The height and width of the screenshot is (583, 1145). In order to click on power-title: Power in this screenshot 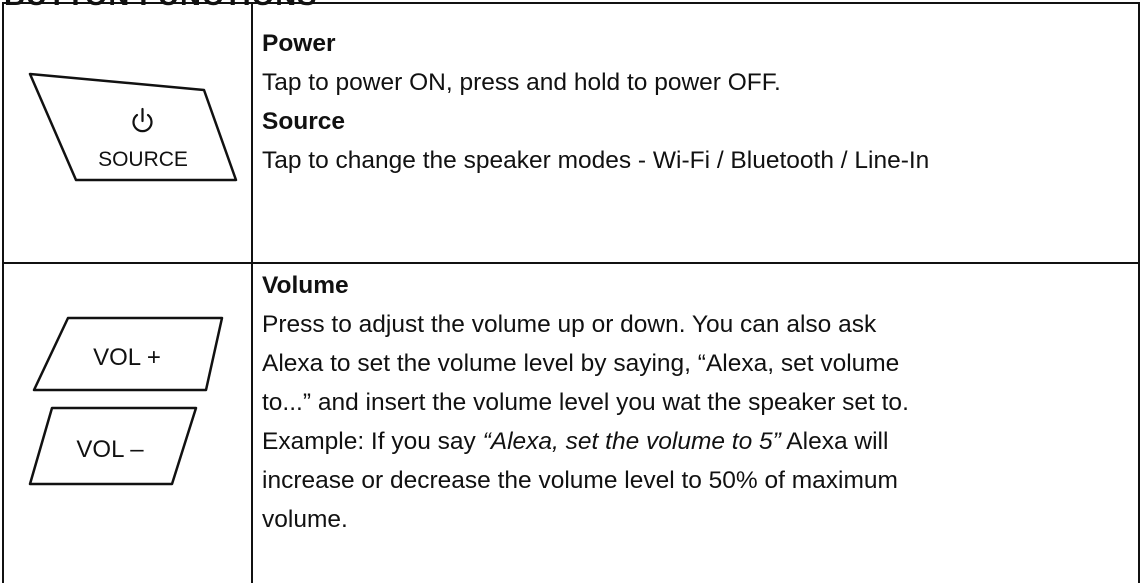, I will do `click(299, 43)`.